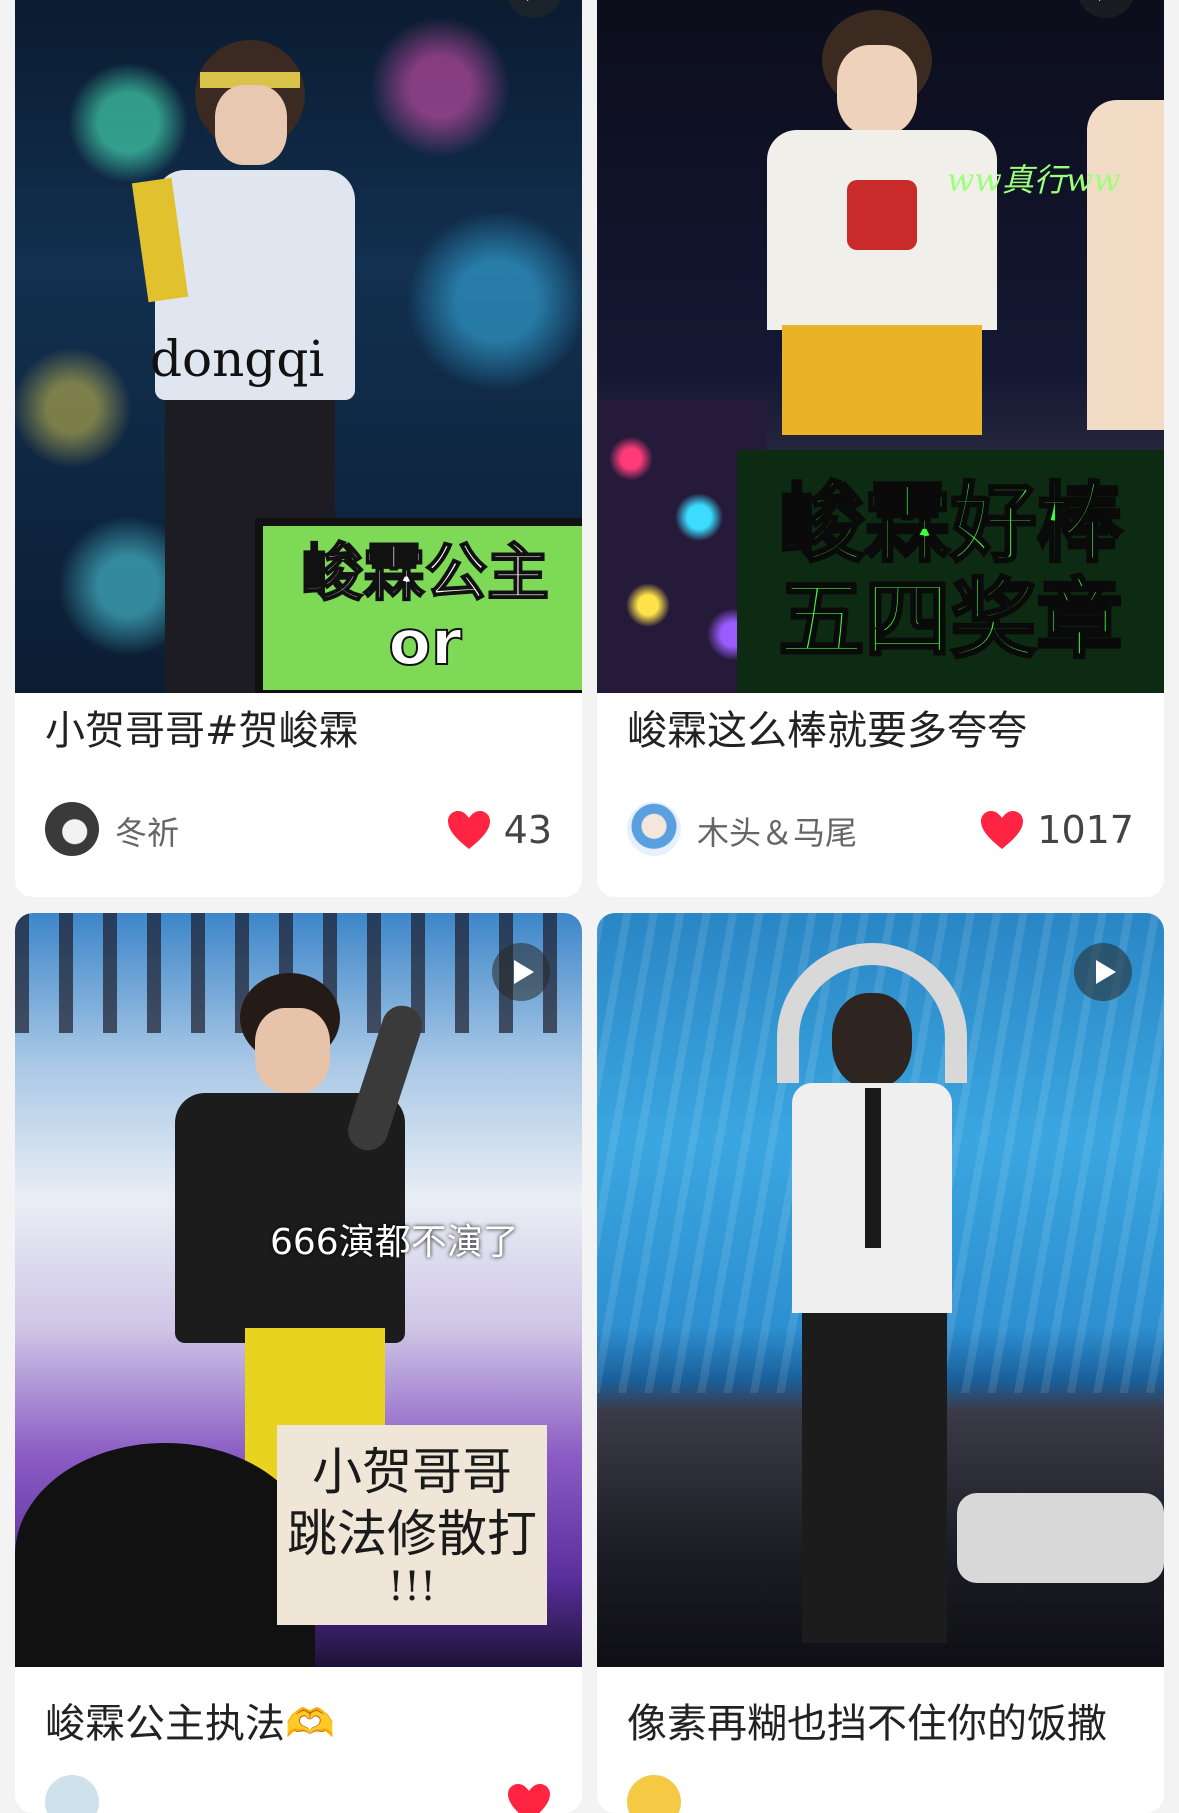 This screenshot has width=1179, height=1813. What do you see at coordinates (880, 832) in the screenshot?
I see `post-meta: 木头＆马尾 1017` at bounding box center [880, 832].